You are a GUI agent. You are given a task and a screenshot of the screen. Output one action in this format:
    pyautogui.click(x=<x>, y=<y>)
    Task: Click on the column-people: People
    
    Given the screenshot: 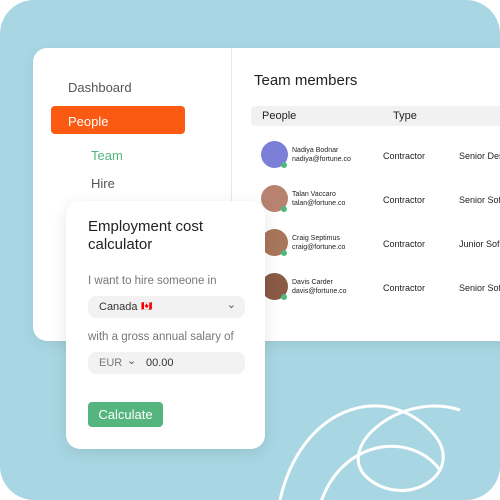 What is the action you would take?
    pyautogui.click(x=279, y=116)
    